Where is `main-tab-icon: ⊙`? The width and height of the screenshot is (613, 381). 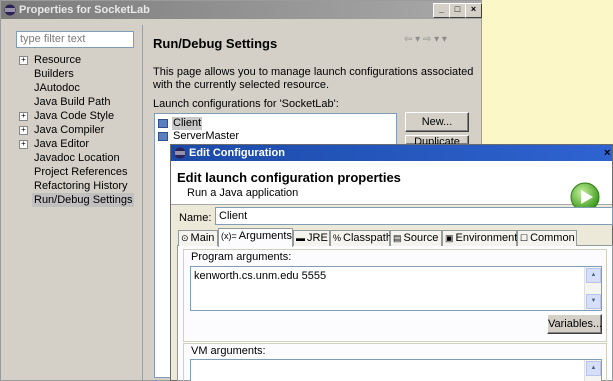
main-tab-icon: ⊙ is located at coordinates (185, 238).